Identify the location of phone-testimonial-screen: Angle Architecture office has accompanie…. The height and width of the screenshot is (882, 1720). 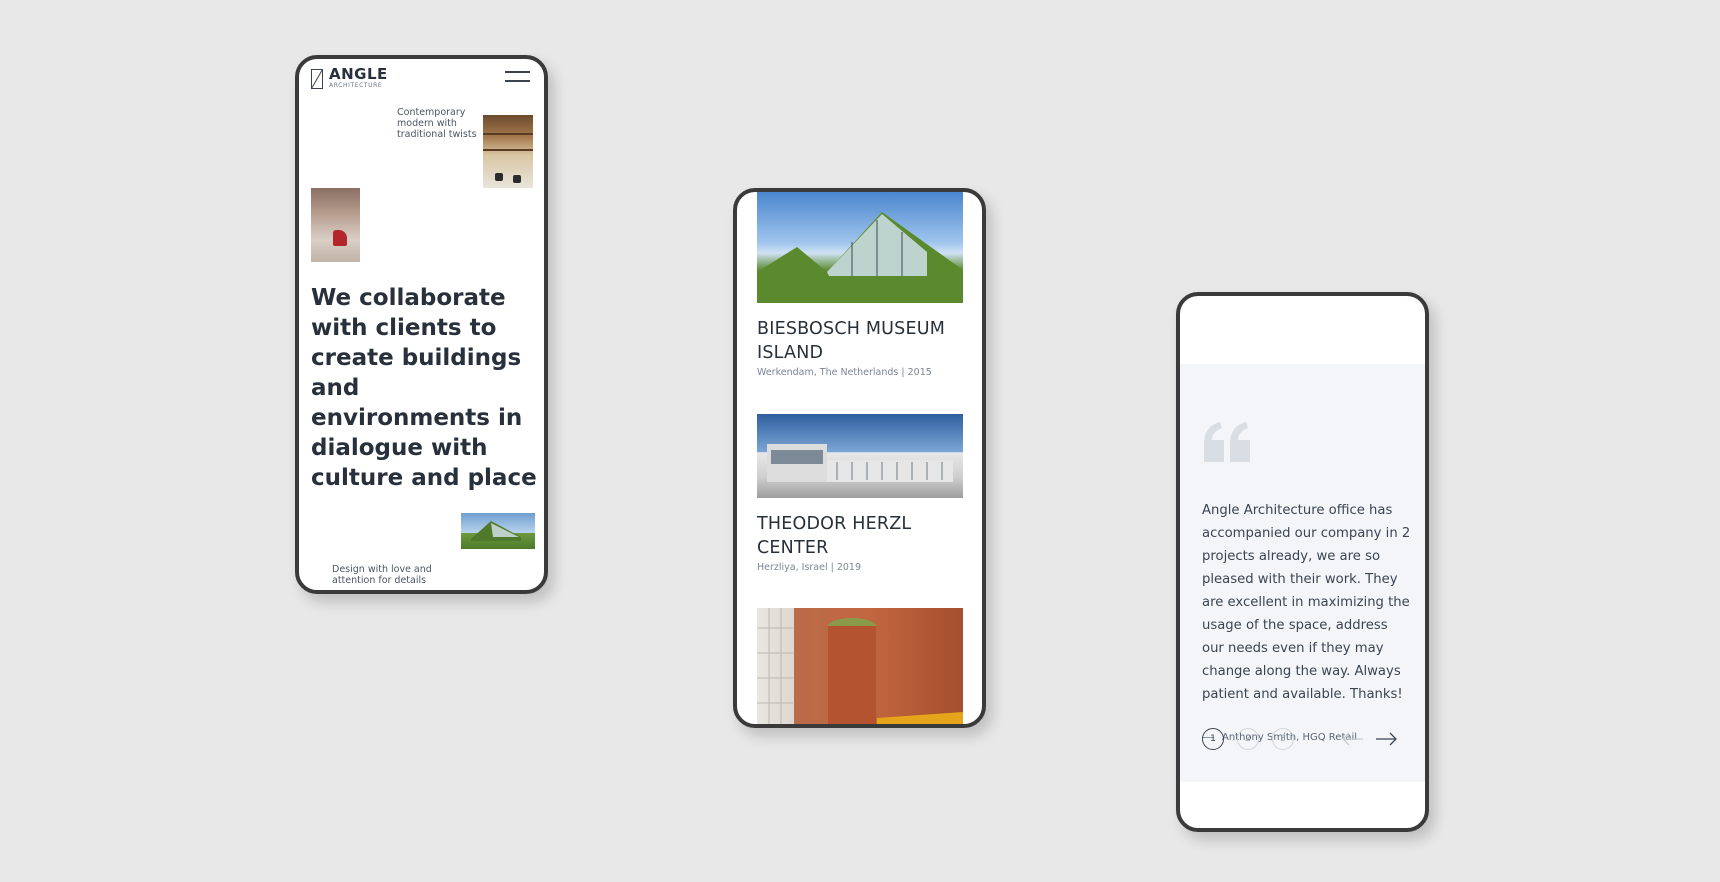
(1302, 562).